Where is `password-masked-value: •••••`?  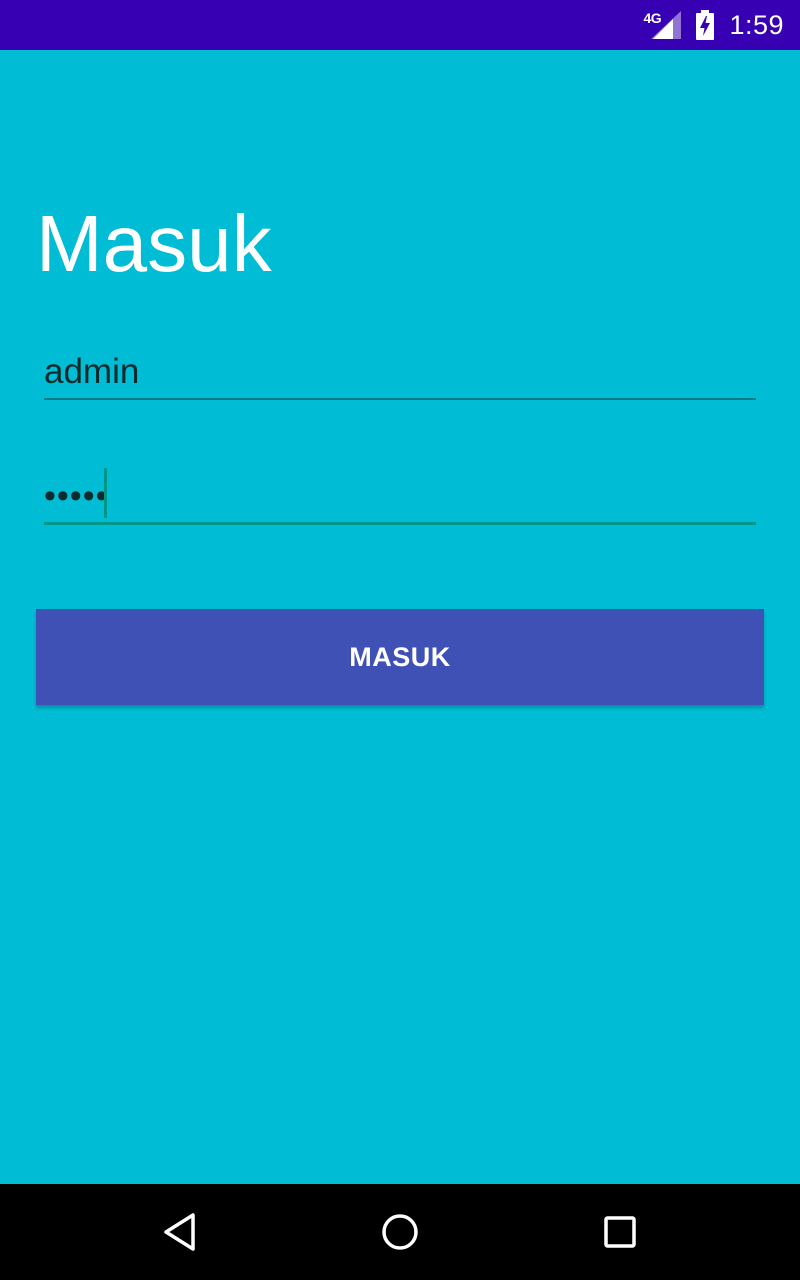
password-masked-value: ••••• is located at coordinates (76, 496).